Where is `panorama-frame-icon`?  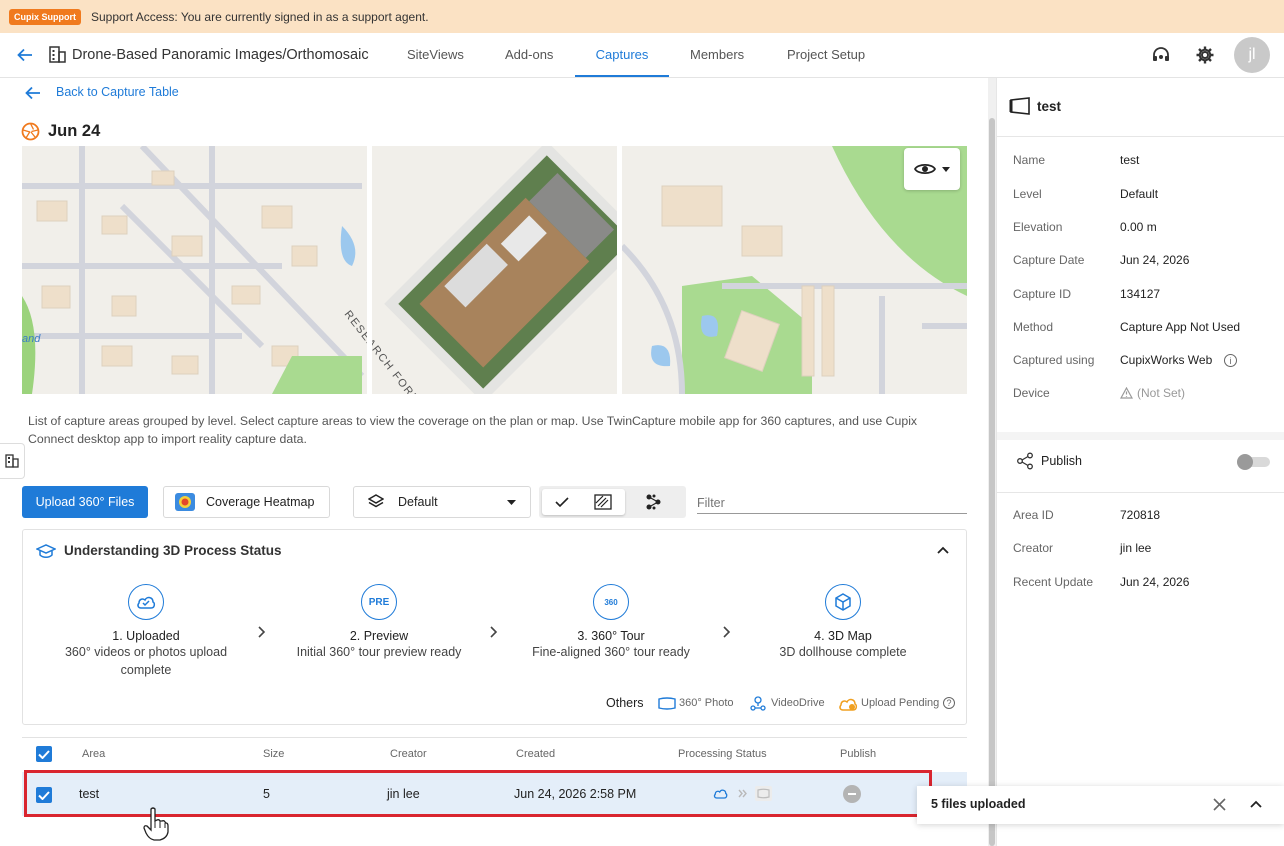
panorama-frame-icon is located at coordinates (1020, 106).